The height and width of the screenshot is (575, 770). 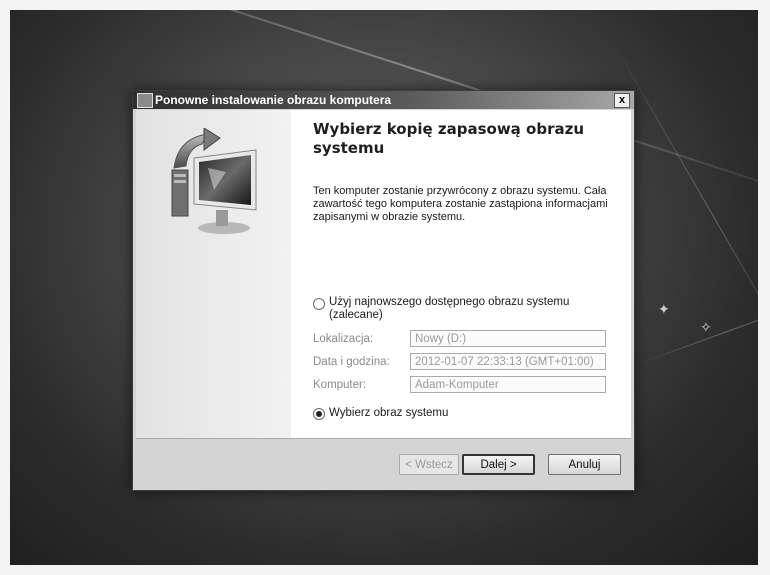 I want to click on footer-divider, so click(x=383, y=438).